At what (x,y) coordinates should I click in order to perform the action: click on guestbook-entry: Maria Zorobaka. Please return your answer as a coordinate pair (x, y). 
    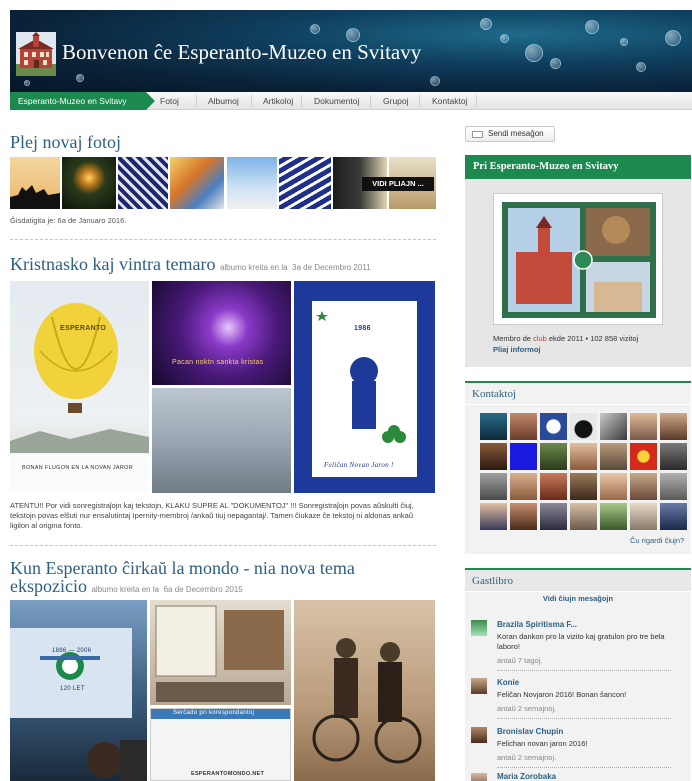
    Looking at the image, I should click on (579, 777).